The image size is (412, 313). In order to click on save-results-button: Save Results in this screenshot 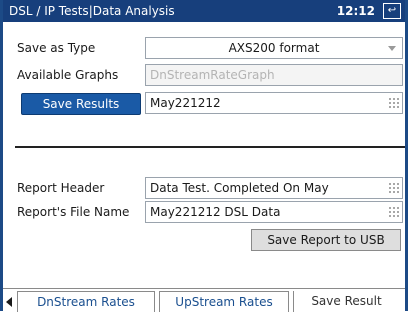, I will do `click(81, 104)`.